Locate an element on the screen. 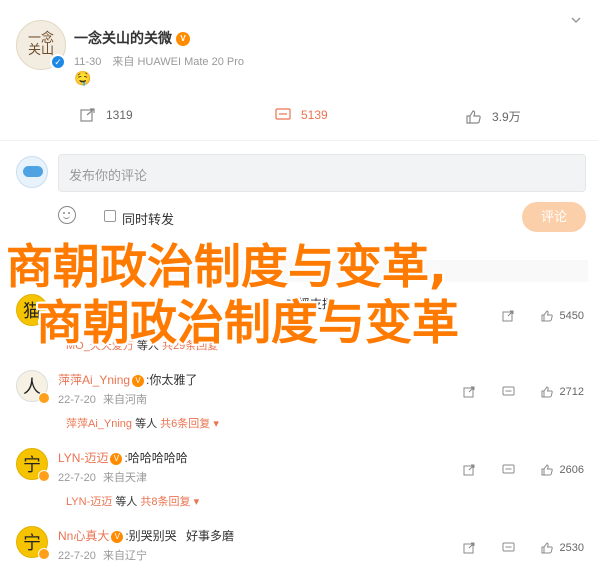  post-source: 来自 HUAWEI Mate 20 Pro is located at coordinates (178, 62).